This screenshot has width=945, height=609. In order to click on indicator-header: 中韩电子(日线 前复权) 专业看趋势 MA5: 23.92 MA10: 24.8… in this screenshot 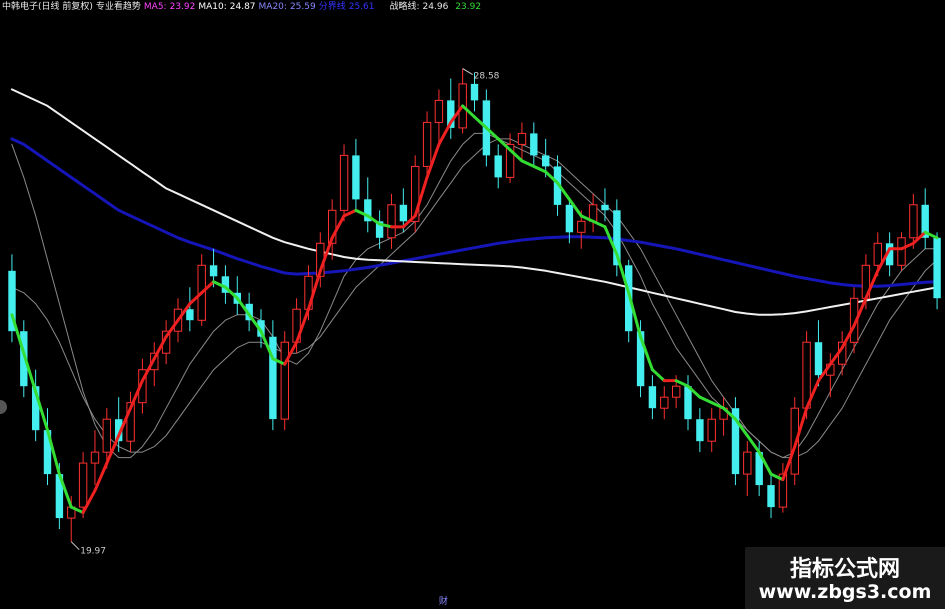, I will do `click(241, 7)`.